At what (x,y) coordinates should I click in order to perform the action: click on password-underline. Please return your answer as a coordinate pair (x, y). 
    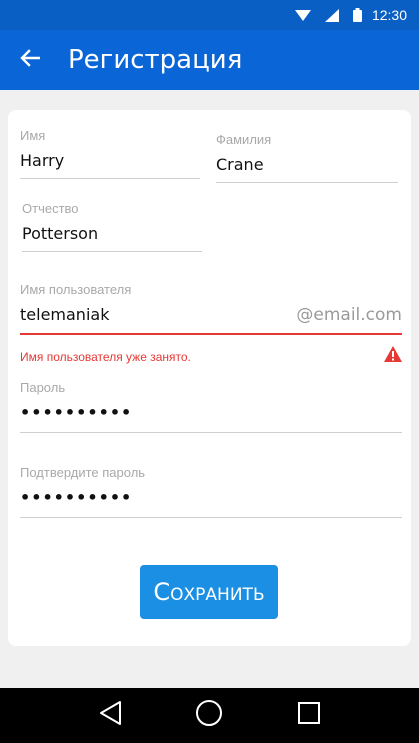
    Looking at the image, I should click on (211, 432).